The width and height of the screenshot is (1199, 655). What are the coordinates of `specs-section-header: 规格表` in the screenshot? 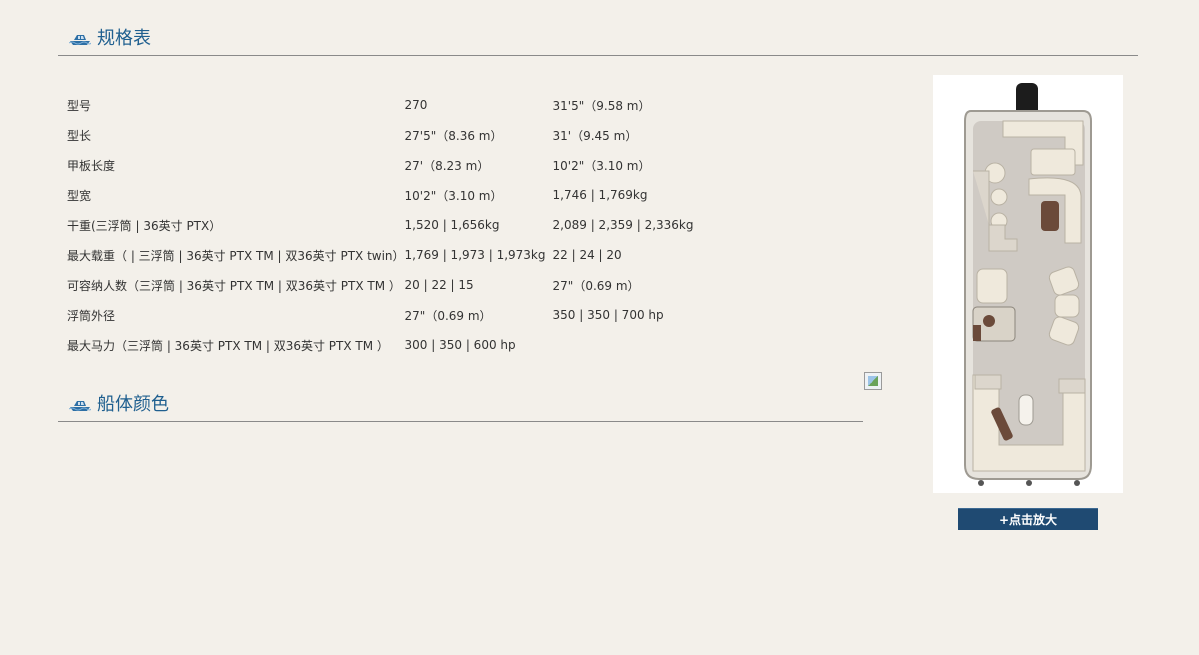 It's located at (598, 39).